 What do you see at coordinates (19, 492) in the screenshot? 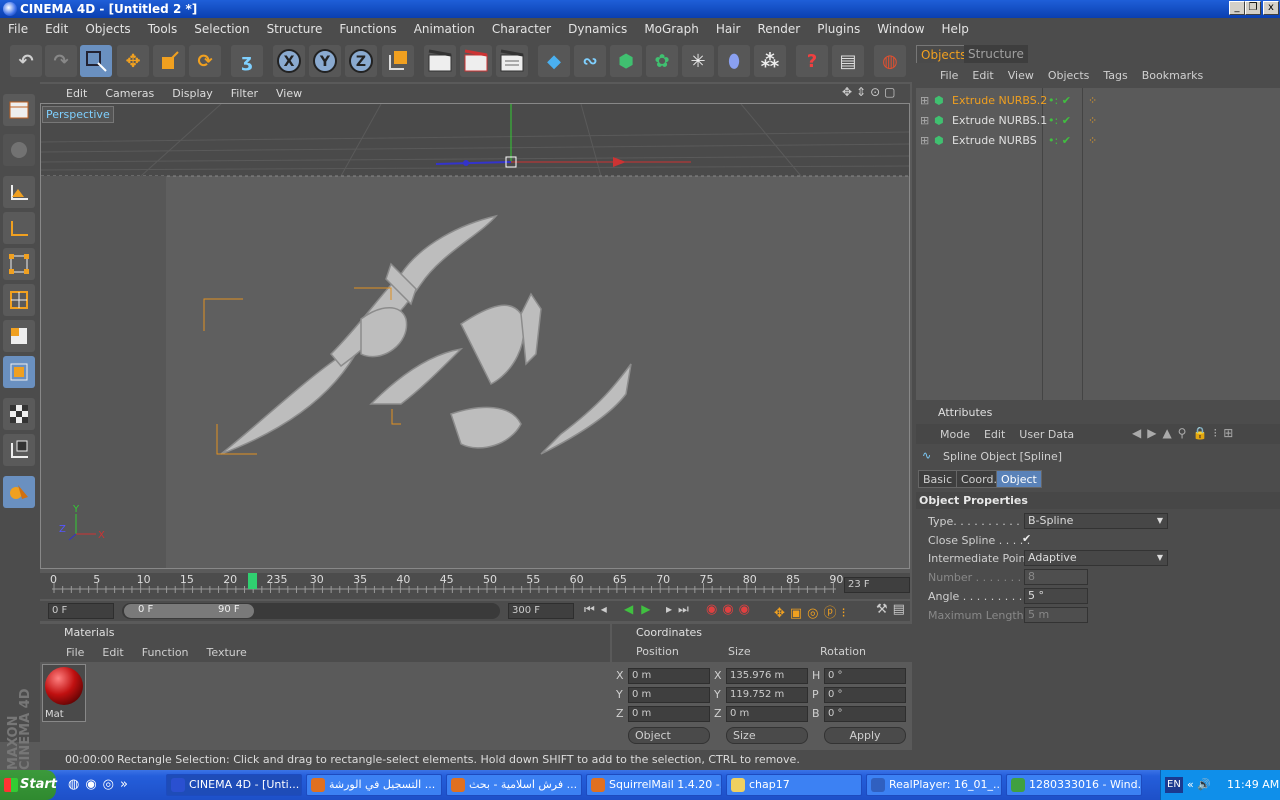
I see `tweak-mode-icon` at bounding box center [19, 492].